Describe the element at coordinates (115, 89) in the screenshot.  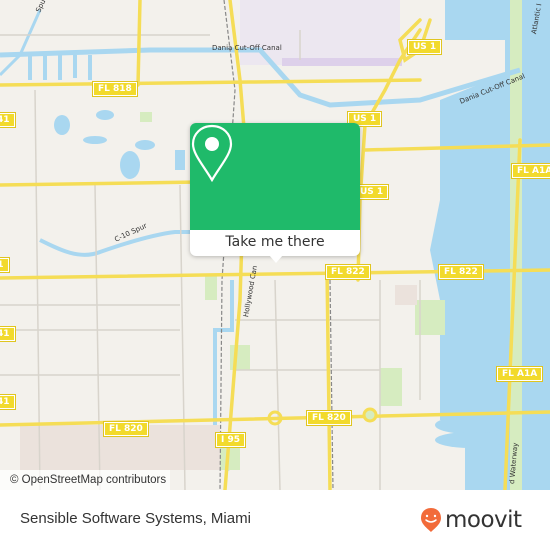
I see `route-shield-fl818: FL 818` at that location.